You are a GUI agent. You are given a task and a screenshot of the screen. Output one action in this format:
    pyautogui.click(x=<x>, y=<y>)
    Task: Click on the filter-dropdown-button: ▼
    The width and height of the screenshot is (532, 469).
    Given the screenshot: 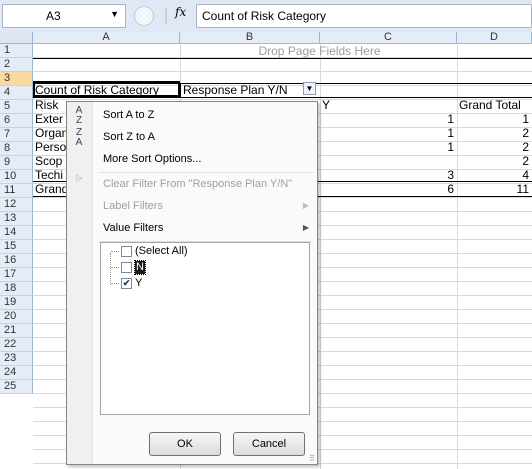 What is the action you would take?
    pyautogui.click(x=309, y=88)
    